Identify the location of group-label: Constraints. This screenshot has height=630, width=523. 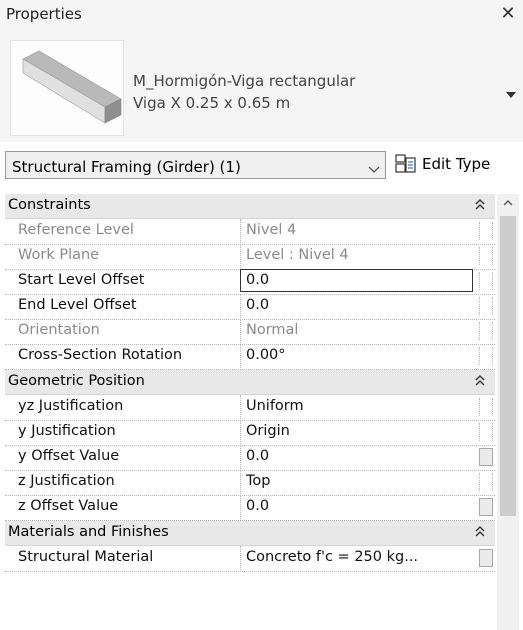
(49, 205).